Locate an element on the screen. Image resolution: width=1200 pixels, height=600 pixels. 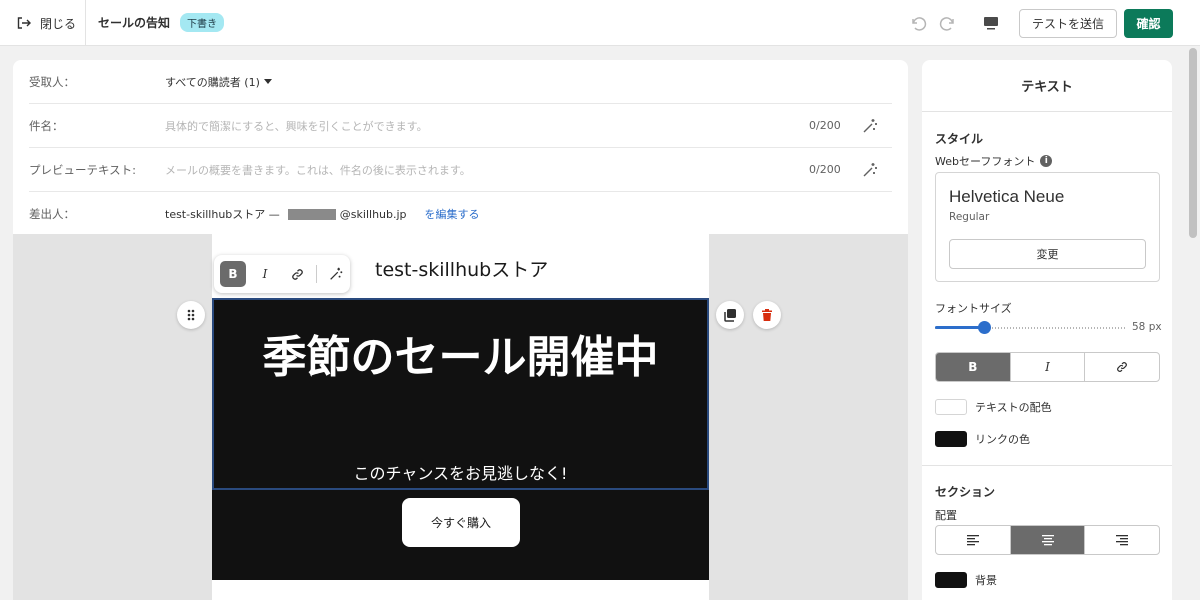
align-right-icon is located at coordinates (1122, 540).